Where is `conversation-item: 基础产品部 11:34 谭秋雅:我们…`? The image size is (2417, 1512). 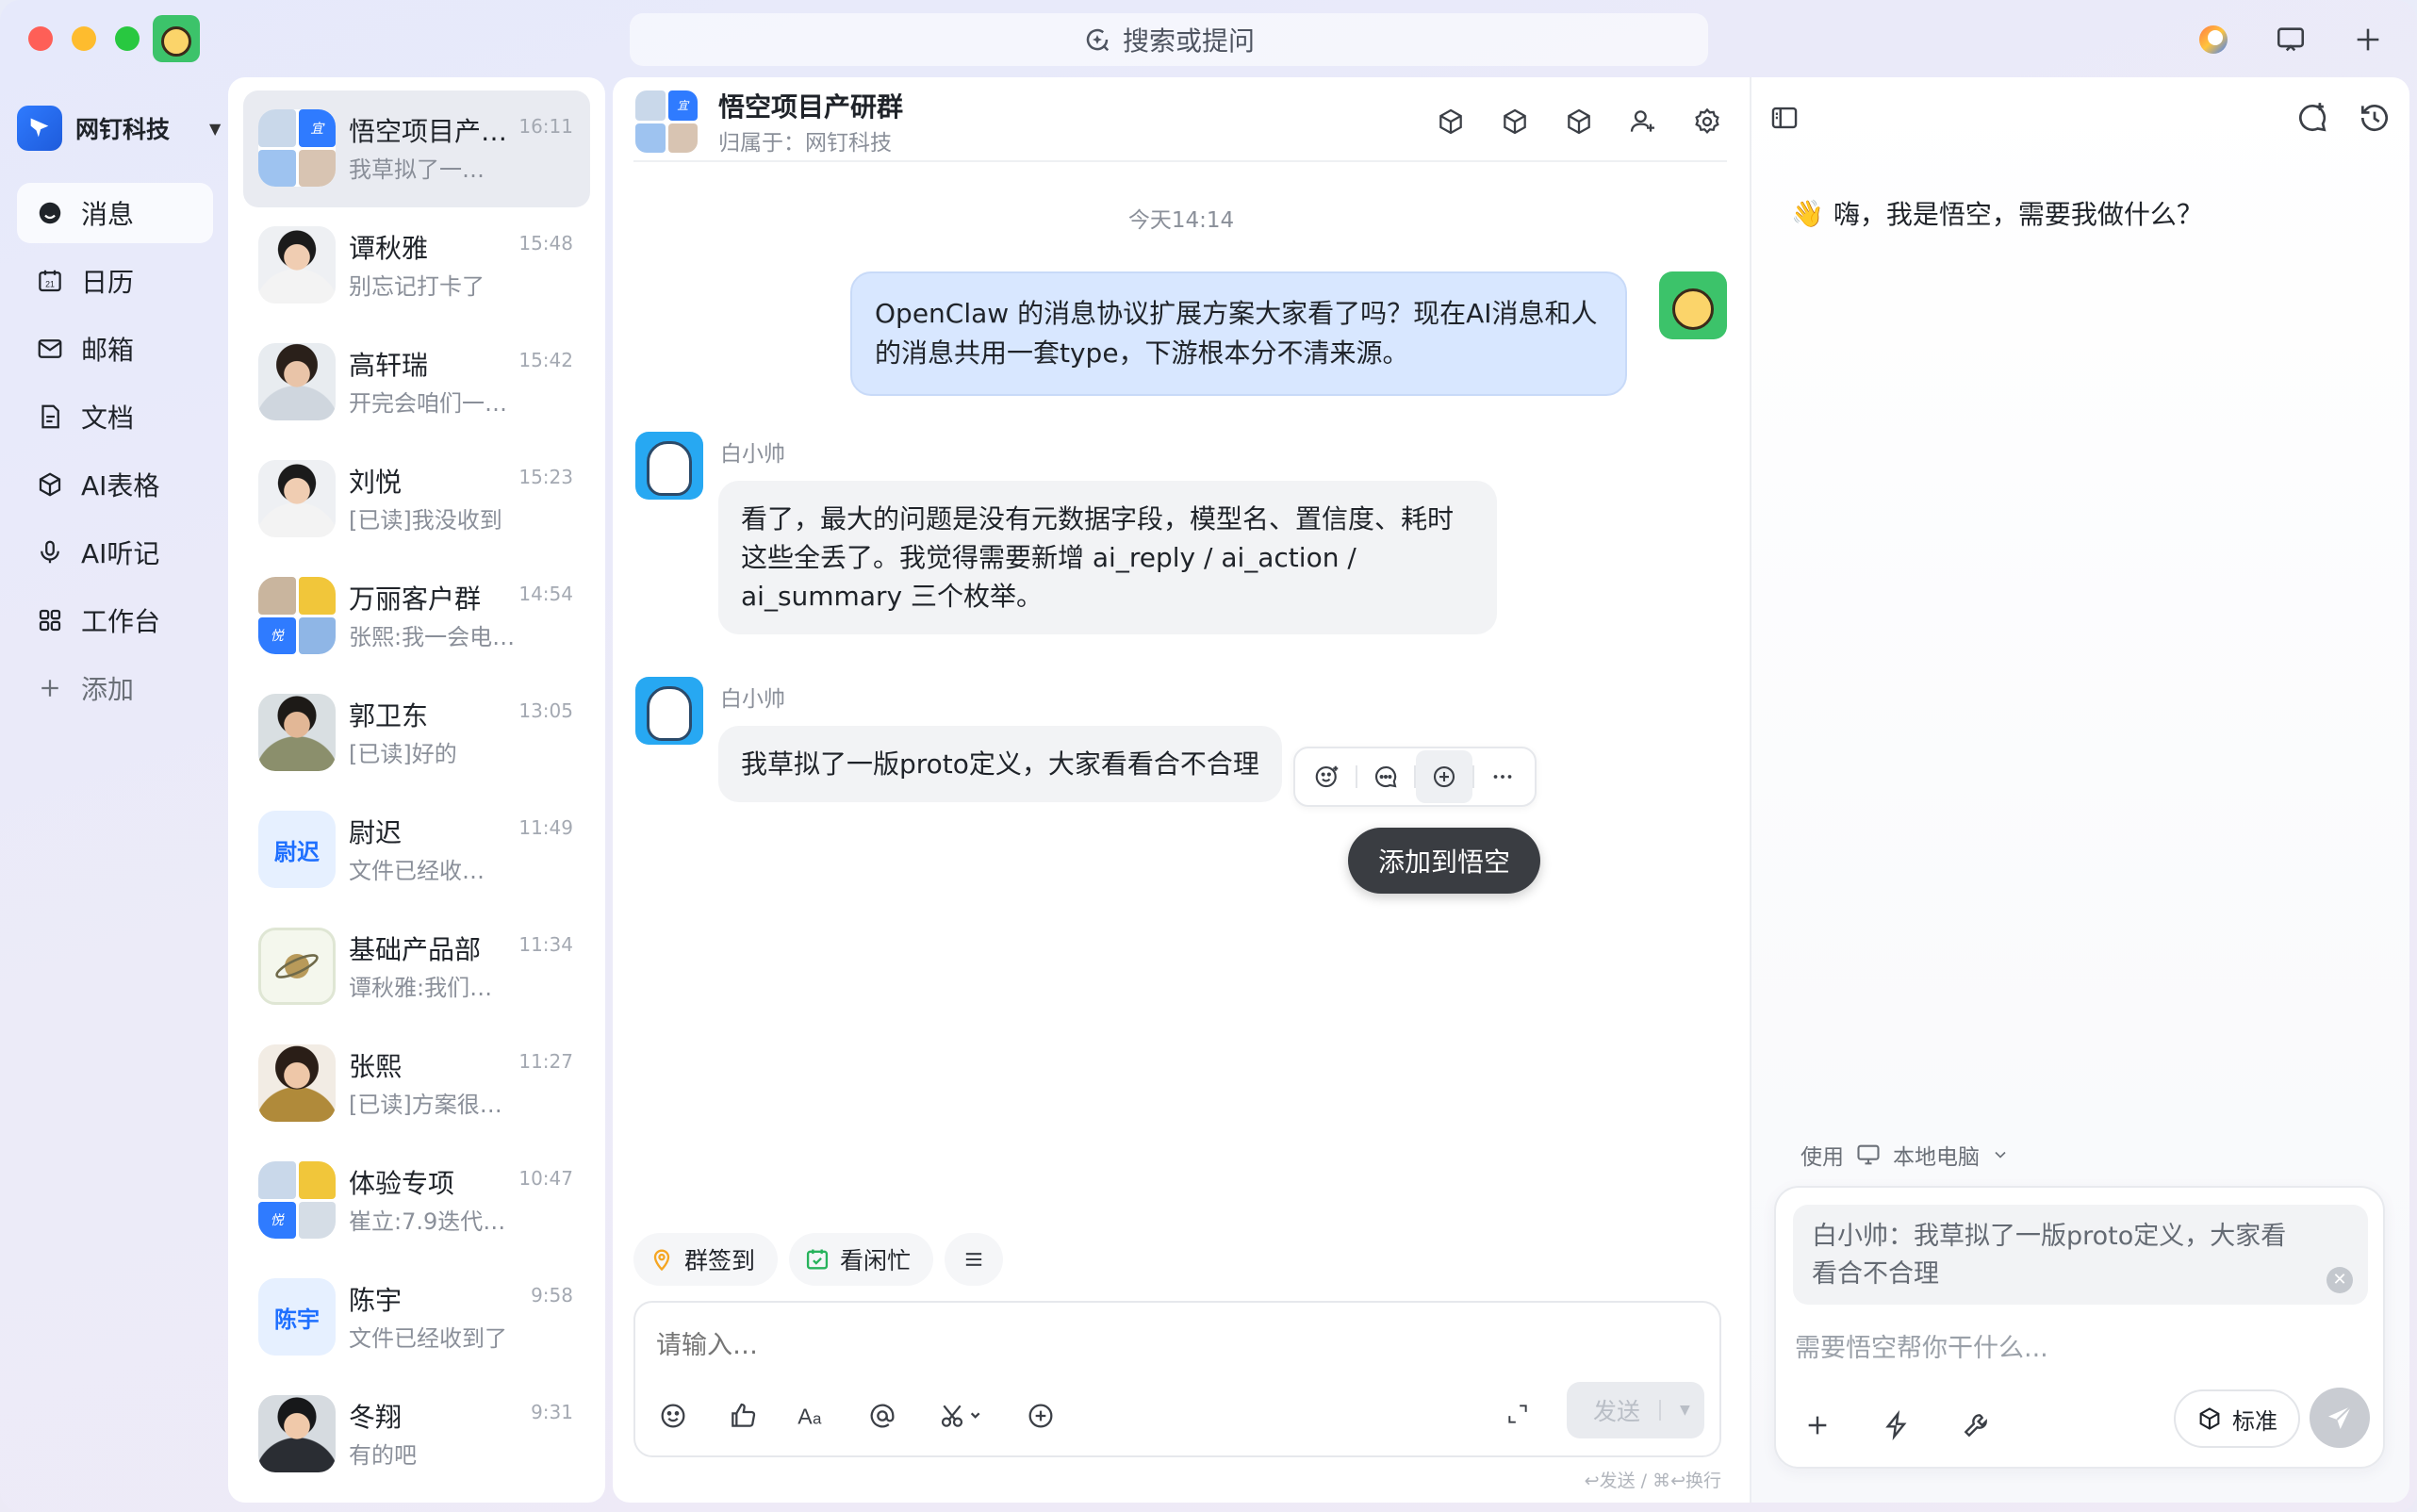 conversation-item: 基础产品部 11:34 谭秋雅:我们… is located at coordinates (416, 968).